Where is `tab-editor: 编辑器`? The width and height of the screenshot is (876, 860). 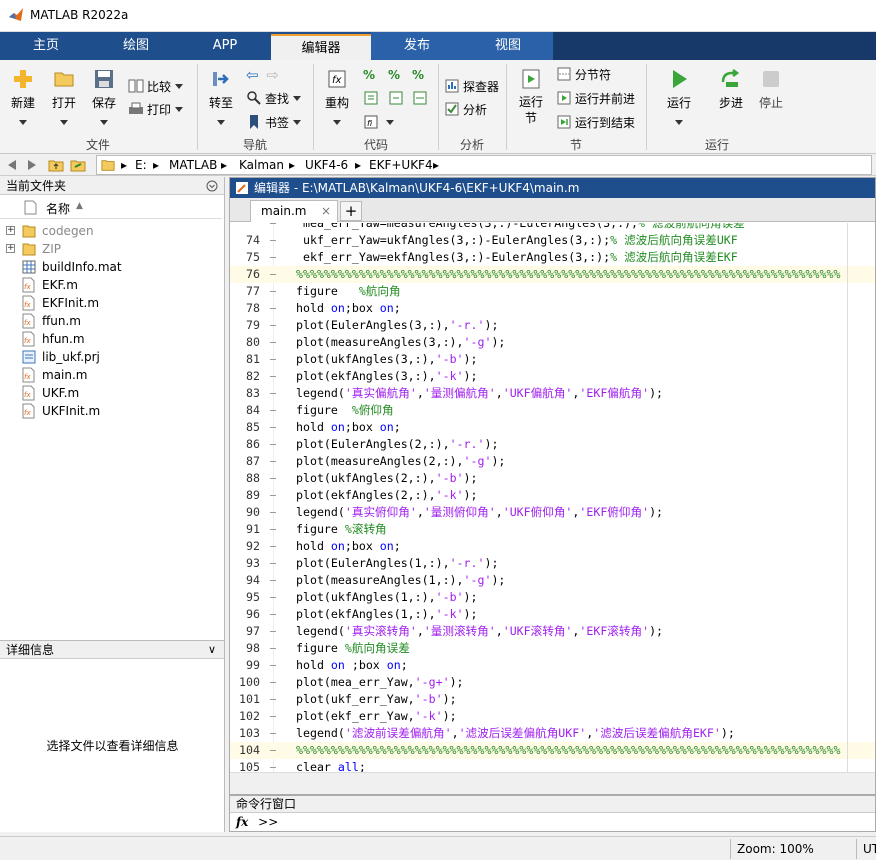 tab-editor: 编辑器 is located at coordinates (321, 47).